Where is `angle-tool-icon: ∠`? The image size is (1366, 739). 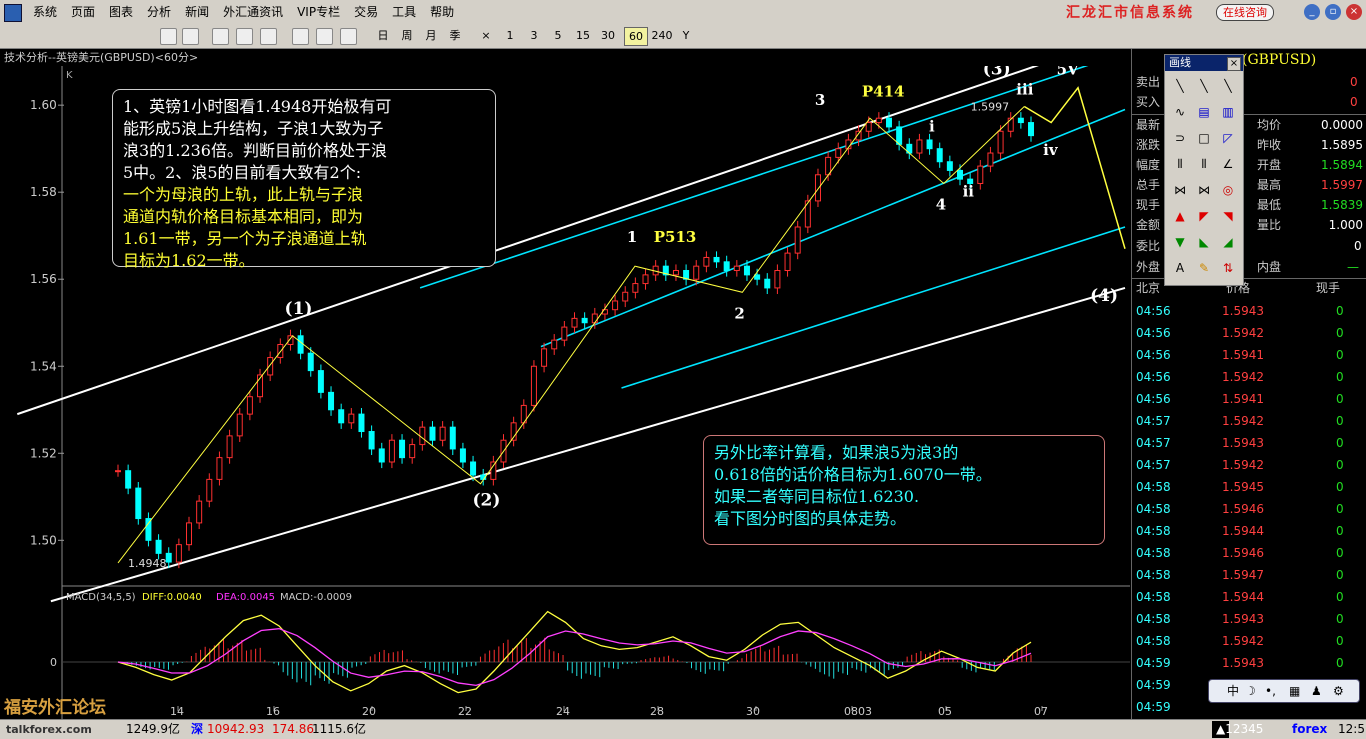
angle-tool-icon: ∠ is located at coordinates (1228, 164).